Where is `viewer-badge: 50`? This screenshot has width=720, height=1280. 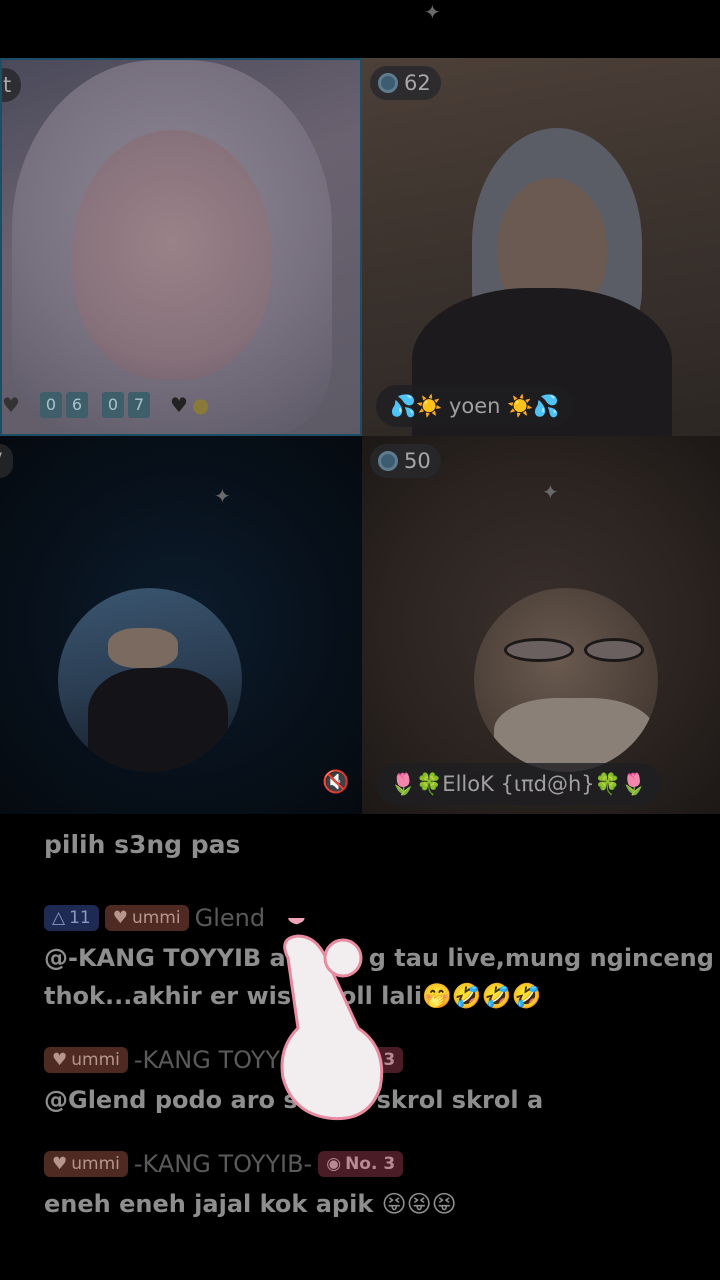
viewer-badge: 50 is located at coordinates (405, 461).